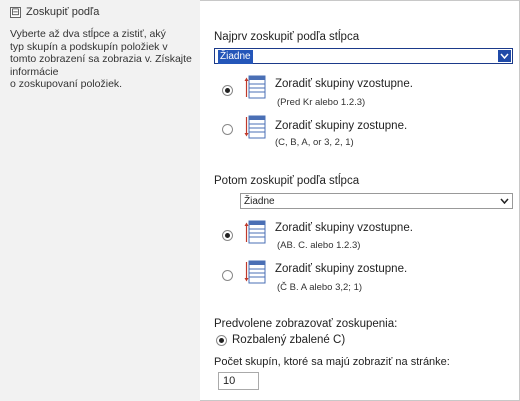 The image size is (520, 401). Describe the element at coordinates (341, 269) in the screenshot. I see `second-group-descending-label: Zoradiť skupiny zostupne.` at that location.